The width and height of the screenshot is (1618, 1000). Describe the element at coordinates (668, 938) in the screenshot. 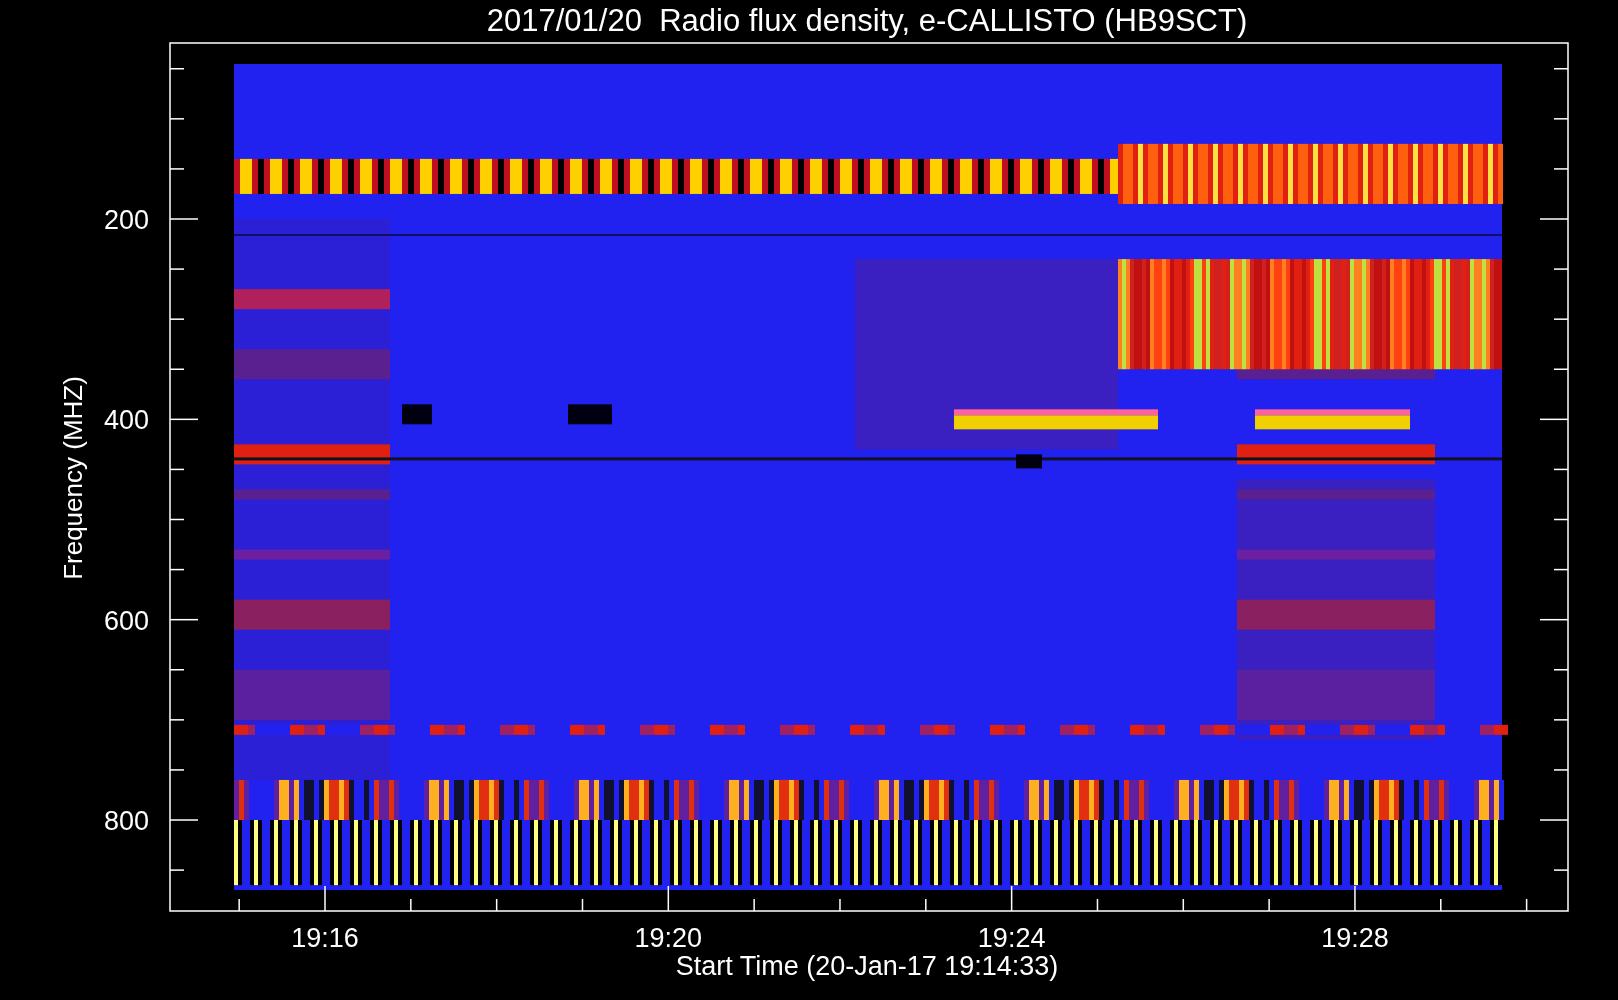

I see `x-tick-label: 19:20` at that location.